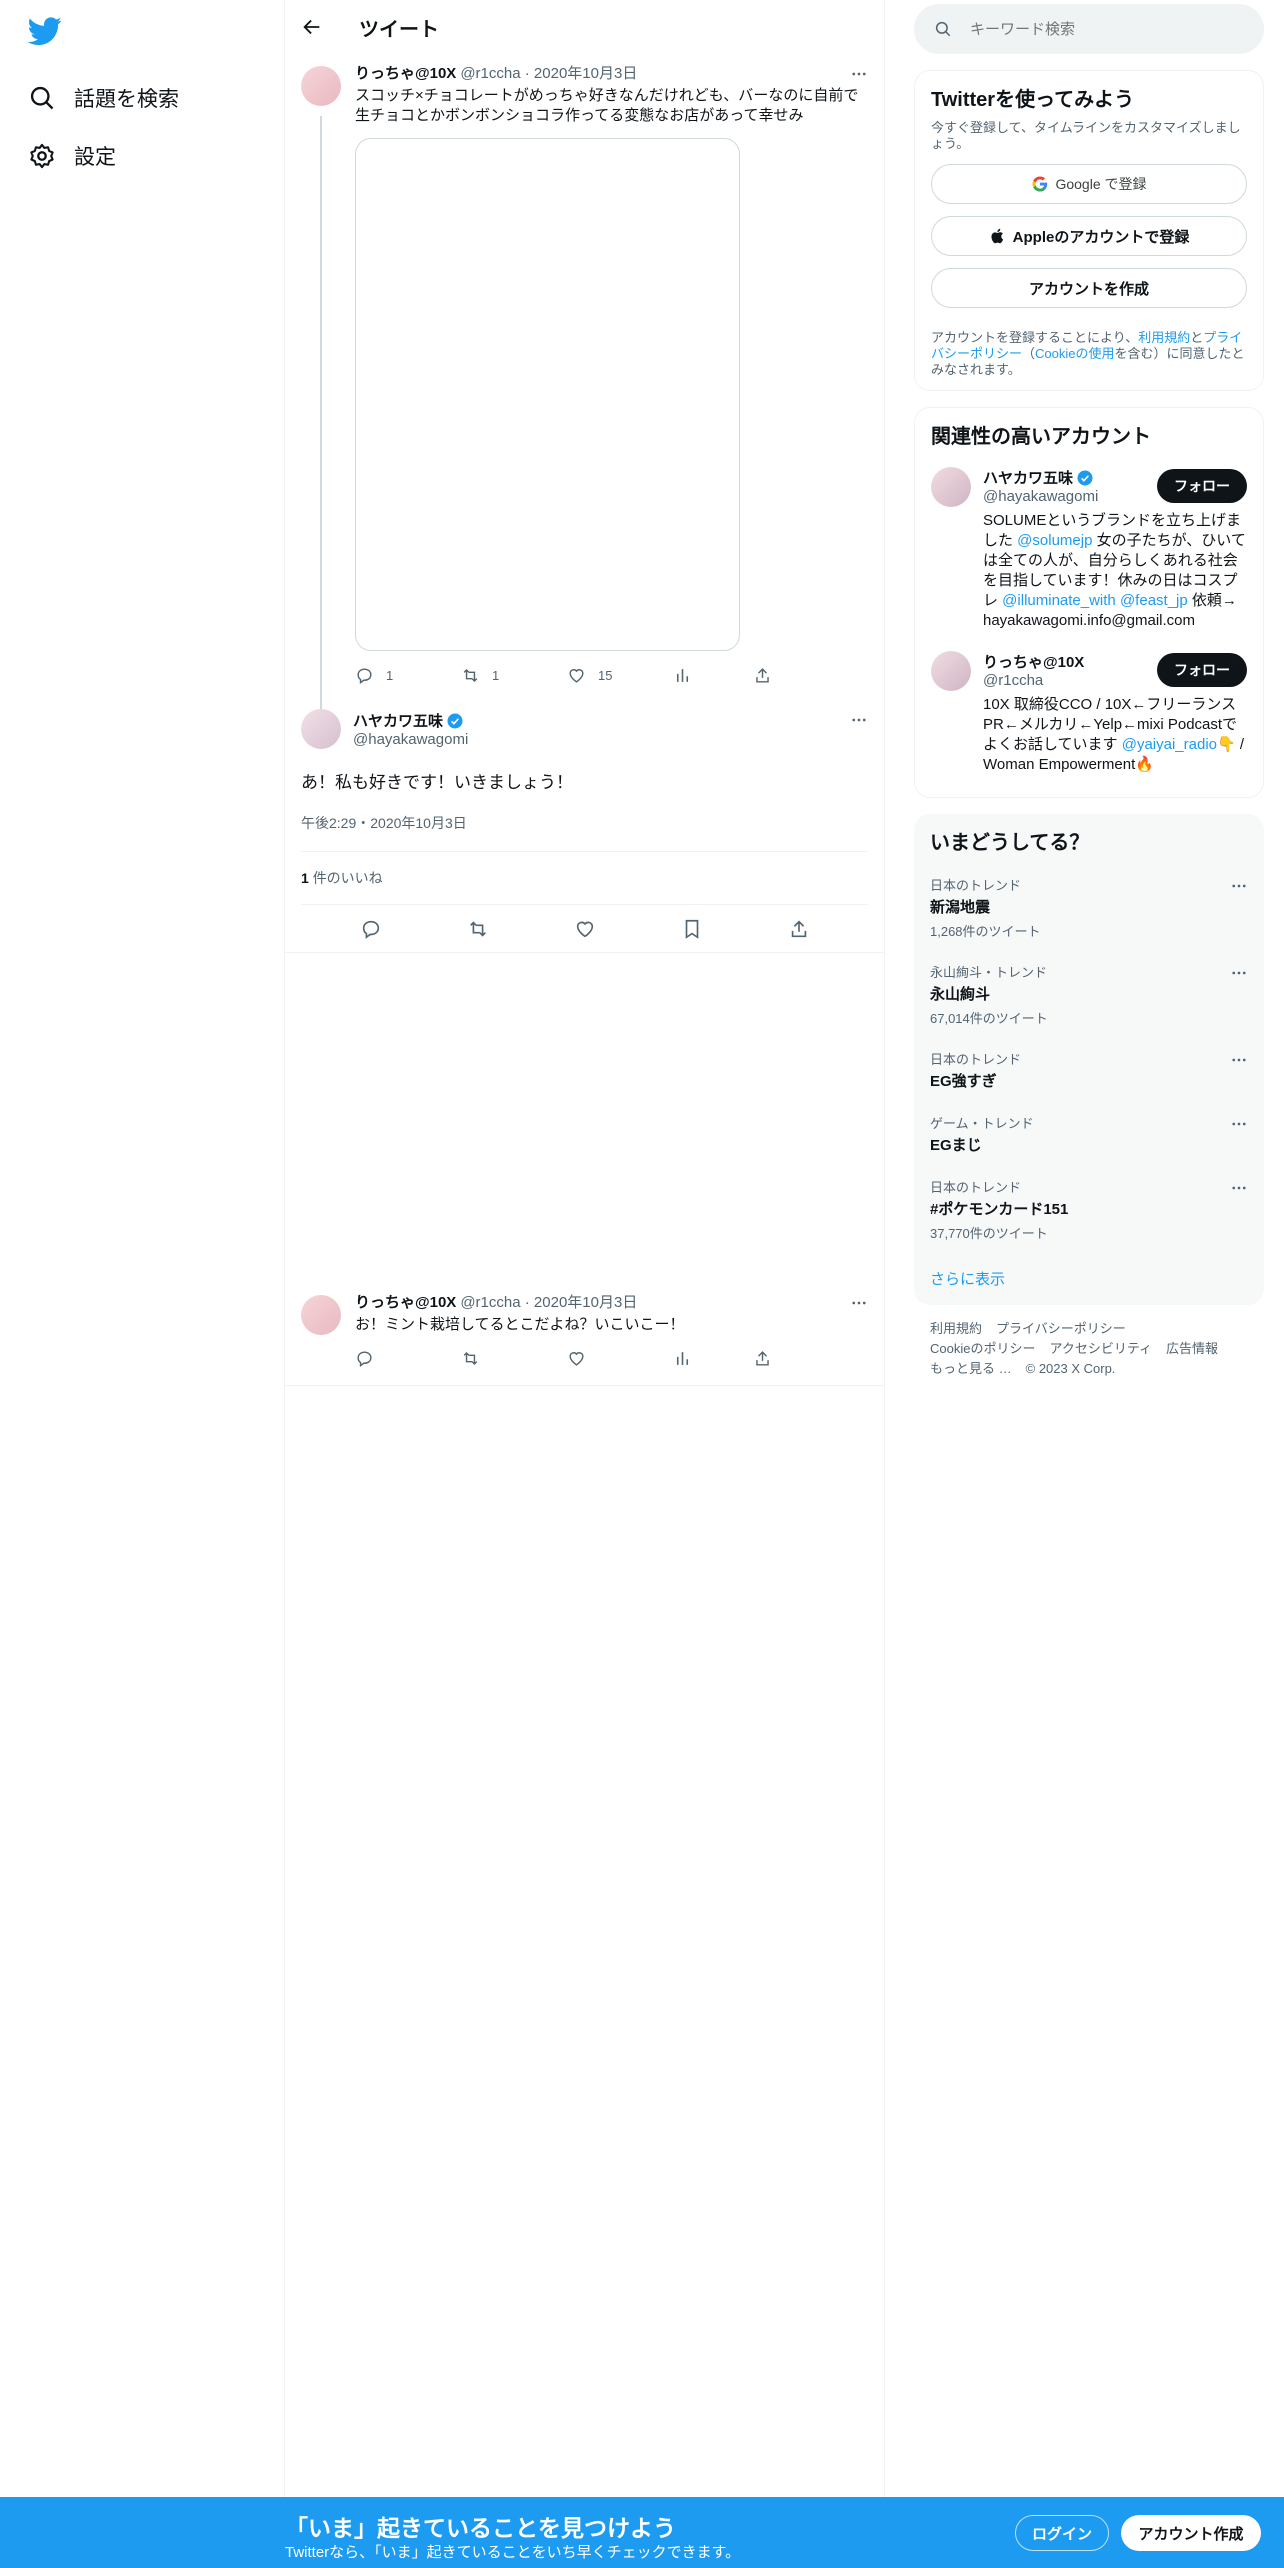 The width and height of the screenshot is (1284, 2568). What do you see at coordinates (1062, 2533) in the screenshot?
I see `login-button: ログイン` at bounding box center [1062, 2533].